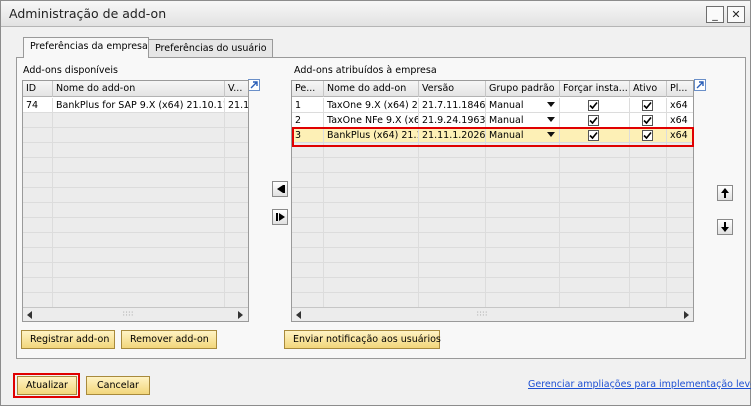 This screenshot has width=751, height=406. What do you see at coordinates (371, 105) in the screenshot?
I see `cell-name: TaxOne 9.X (x64) 21.7.11.18468` at bounding box center [371, 105].